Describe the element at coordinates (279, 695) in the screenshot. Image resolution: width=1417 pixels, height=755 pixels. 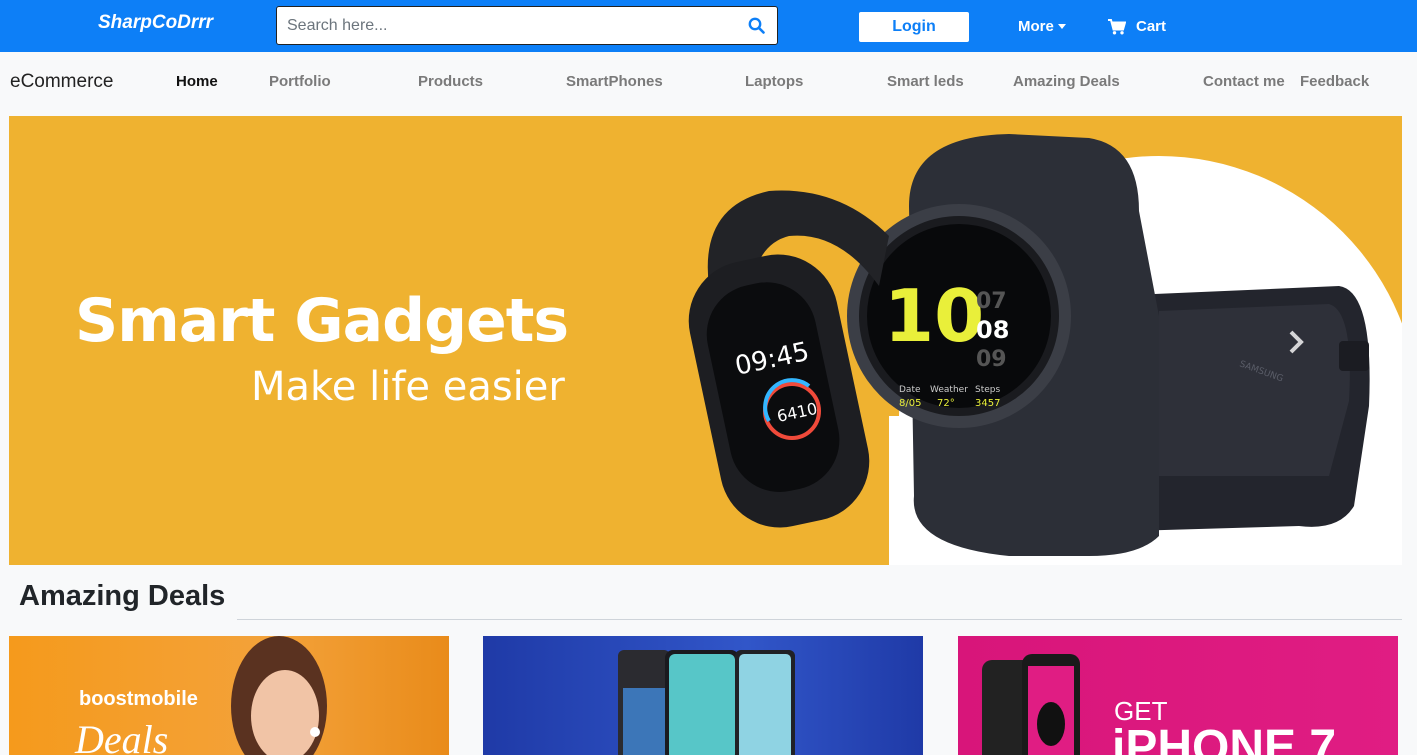
I see `model-photo` at that location.